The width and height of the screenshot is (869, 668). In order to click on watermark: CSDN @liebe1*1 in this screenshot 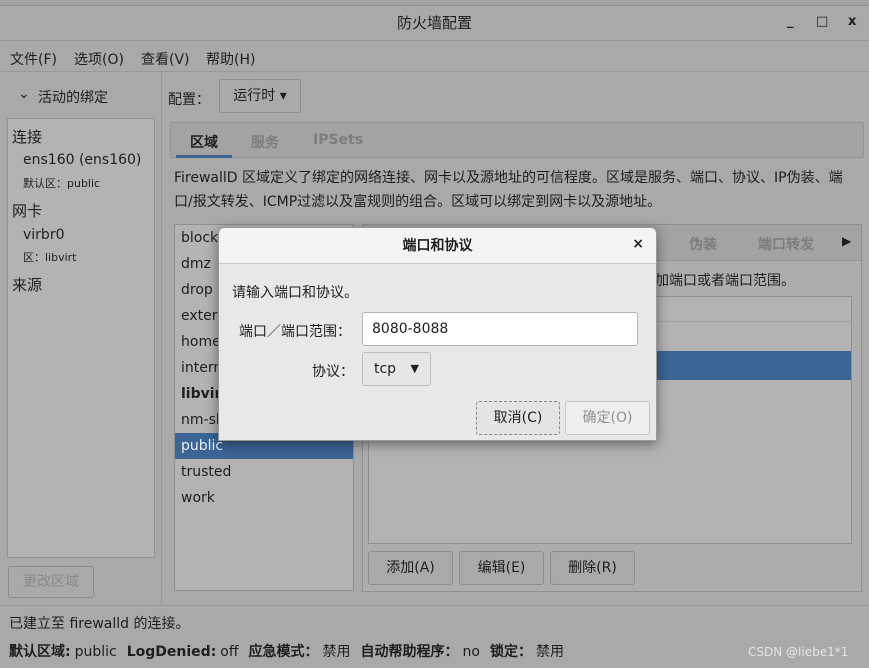, I will do `click(798, 652)`.